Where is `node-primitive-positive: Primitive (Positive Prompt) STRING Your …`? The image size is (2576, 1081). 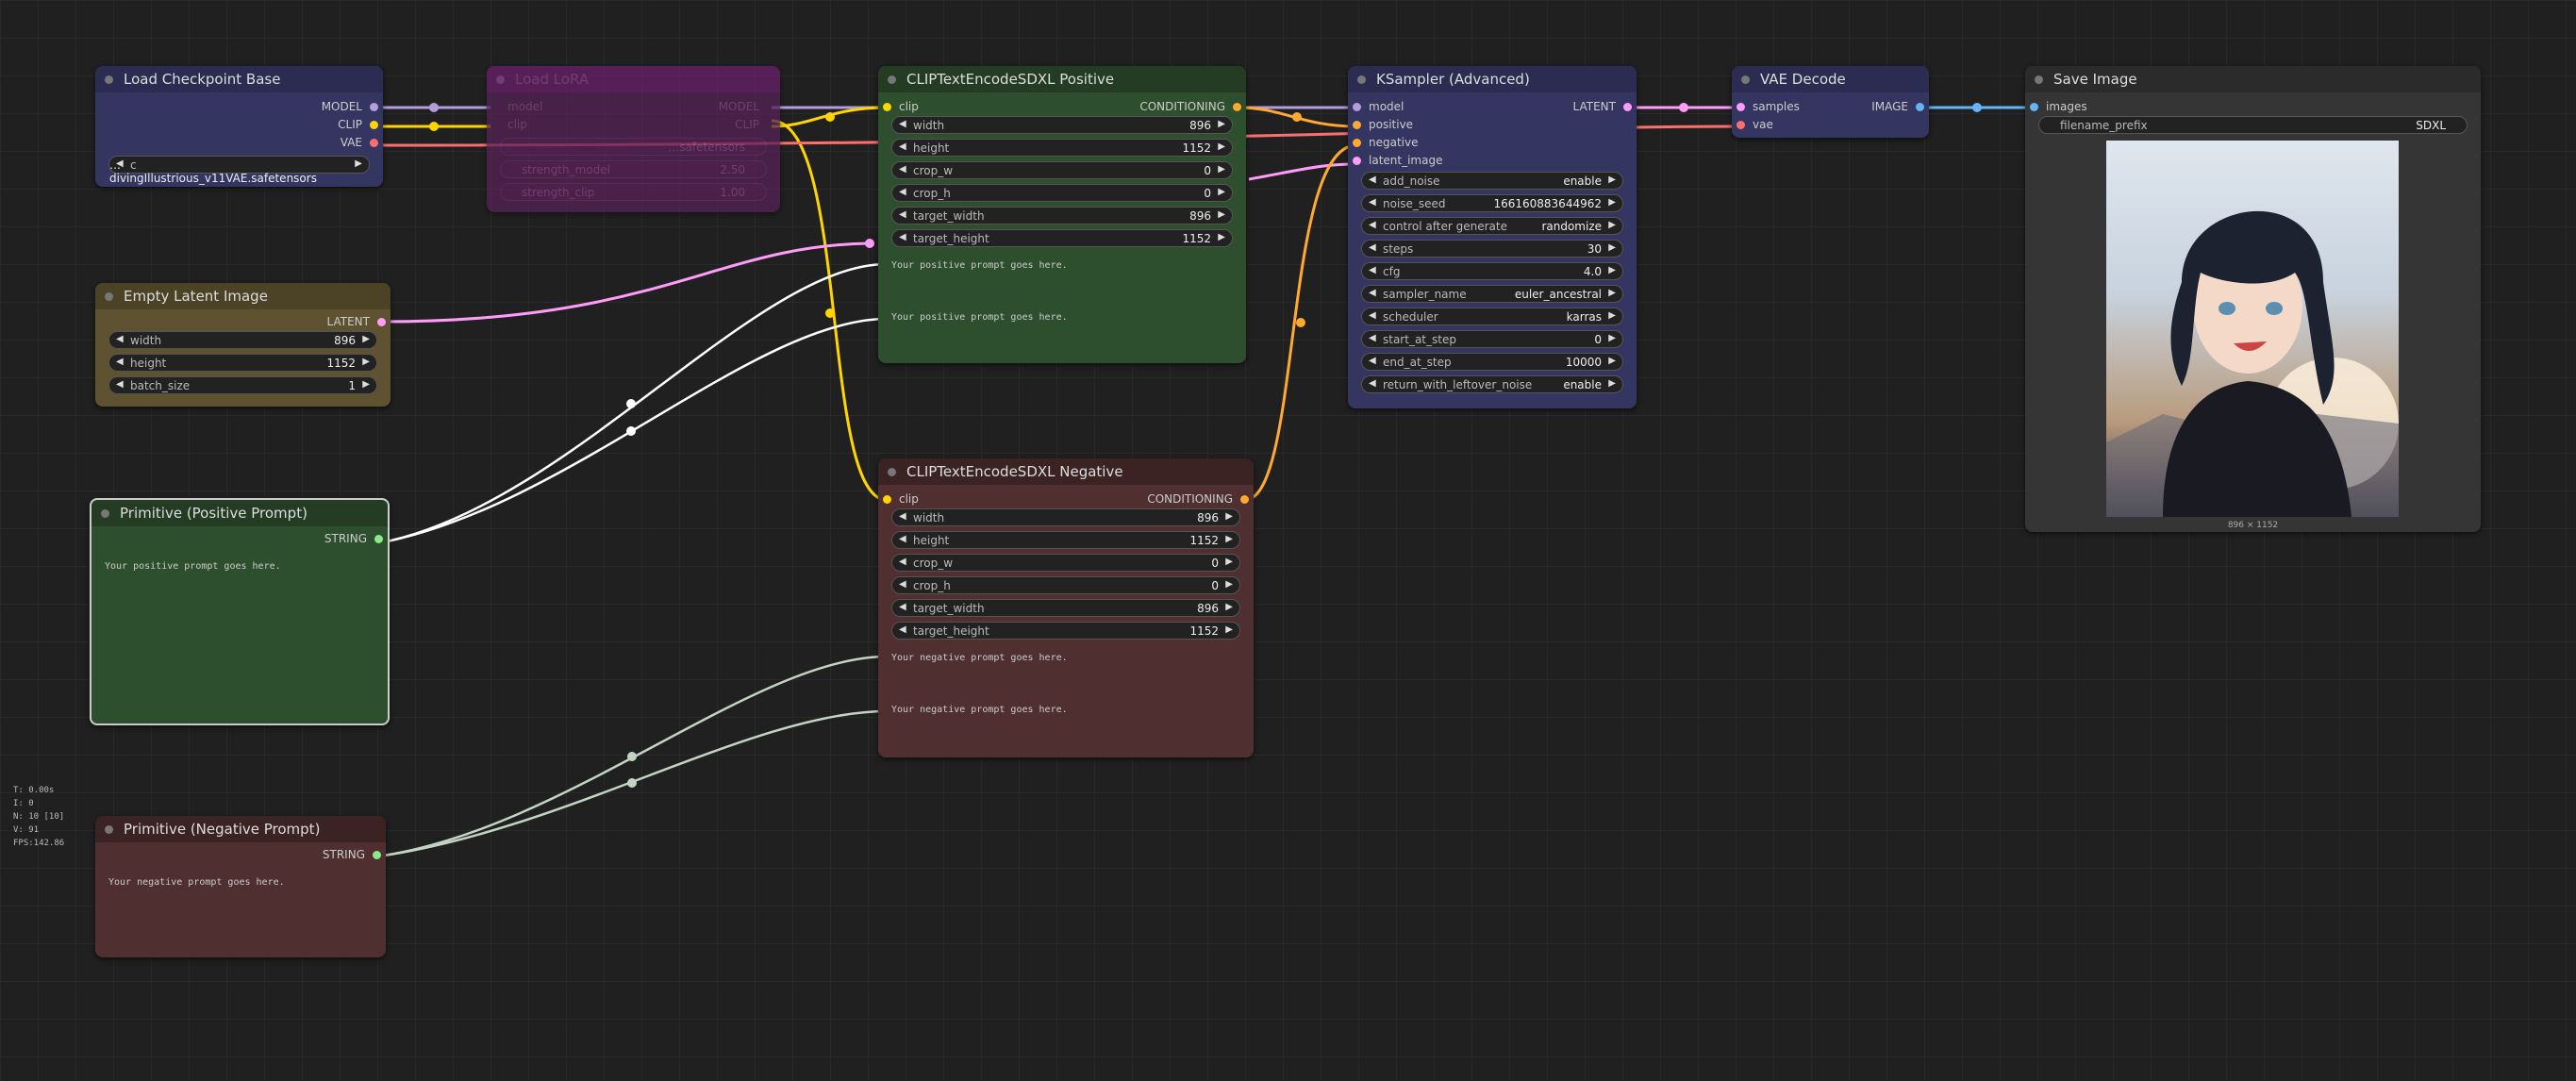
node-primitive-positive: Primitive (Positive Prompt) STRING Your … is located at coordinates (240, 611).